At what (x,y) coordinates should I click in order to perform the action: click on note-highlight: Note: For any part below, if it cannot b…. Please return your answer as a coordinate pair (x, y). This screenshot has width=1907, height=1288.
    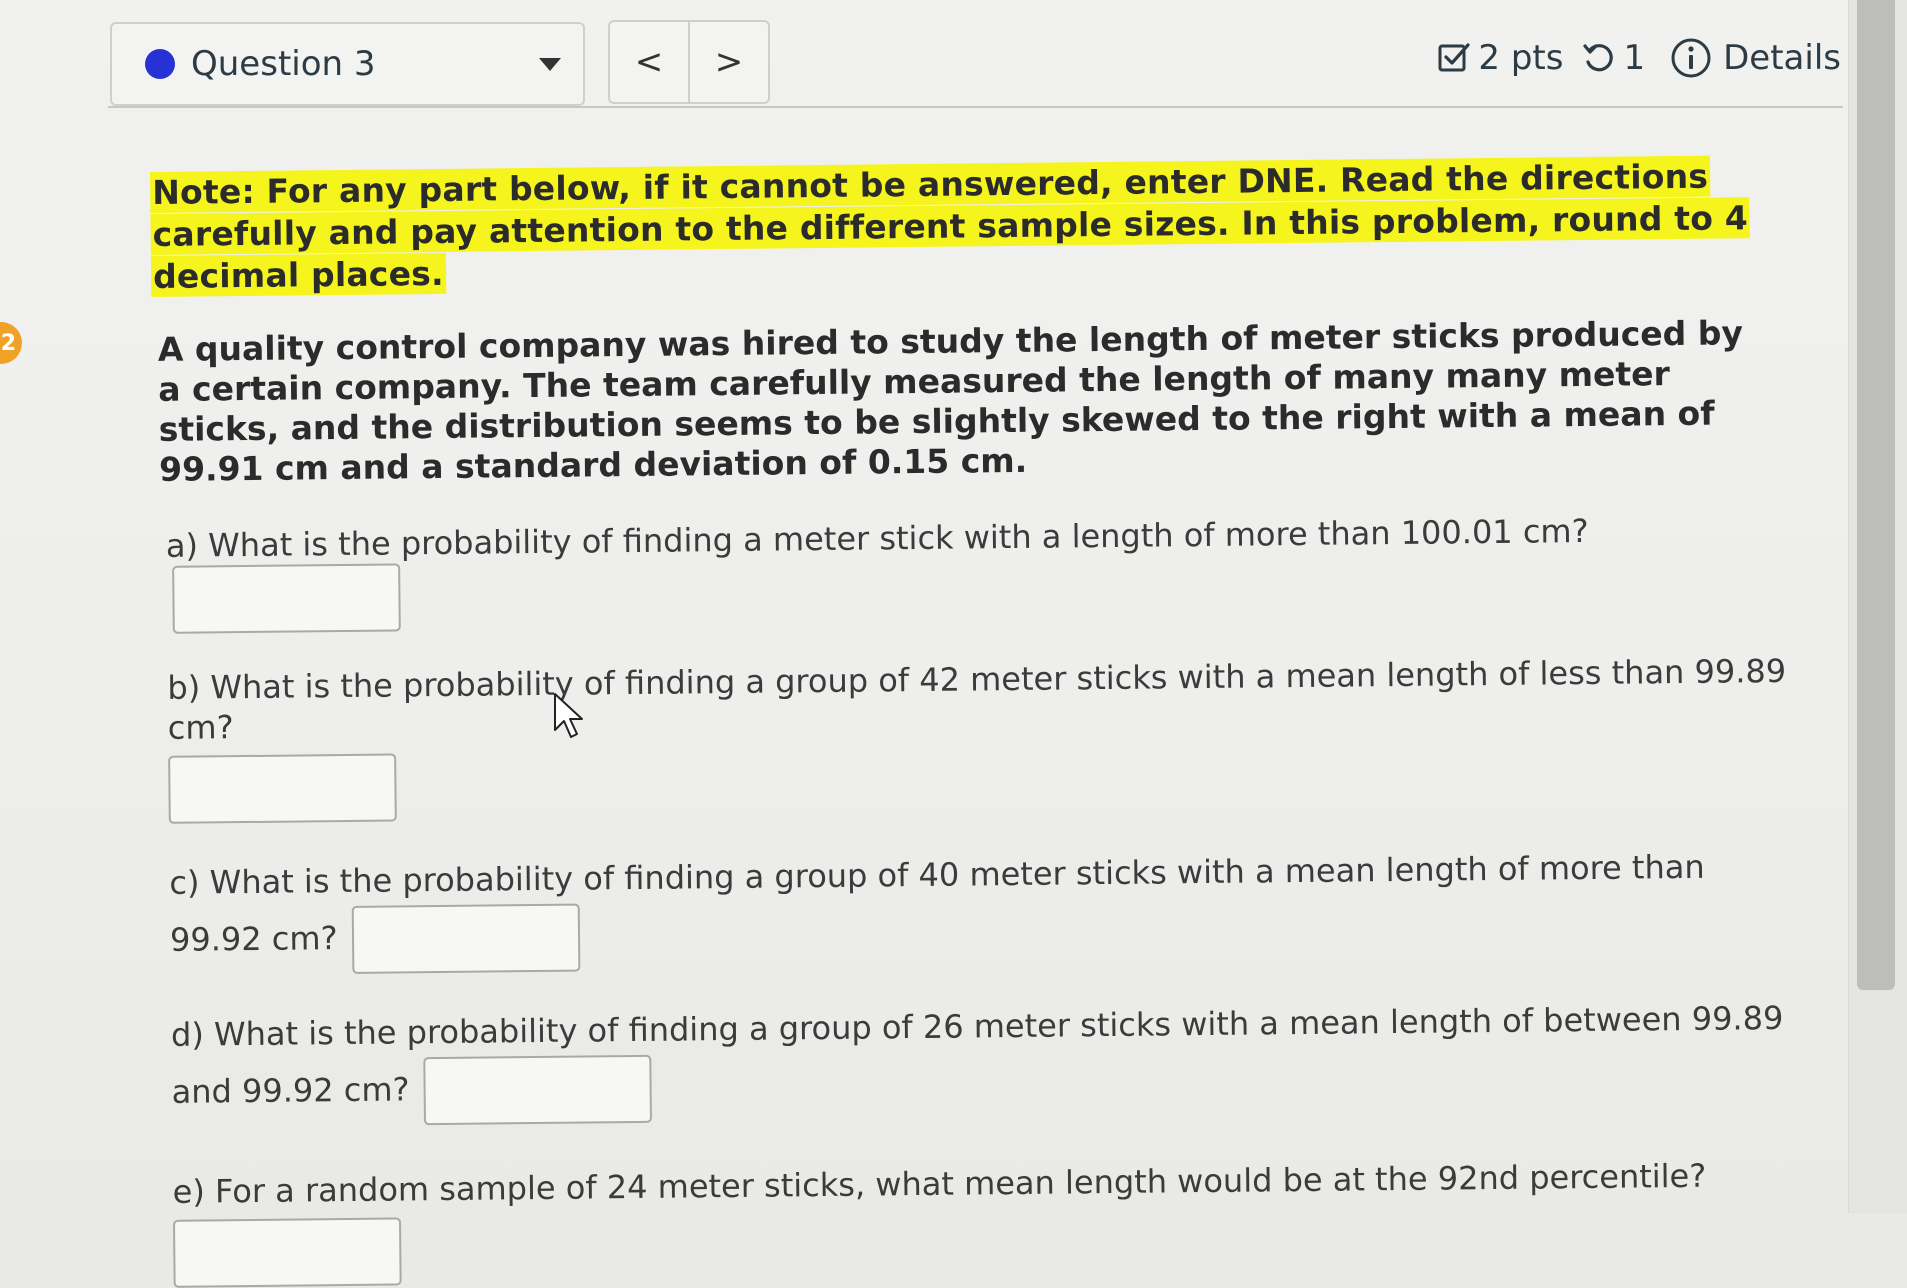
    Looking at the image, I should click on (950, 226).